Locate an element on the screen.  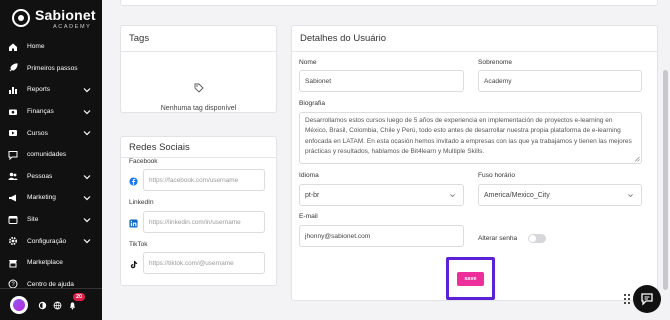
avatar-logo-icon is located at coordinates (19, 305).